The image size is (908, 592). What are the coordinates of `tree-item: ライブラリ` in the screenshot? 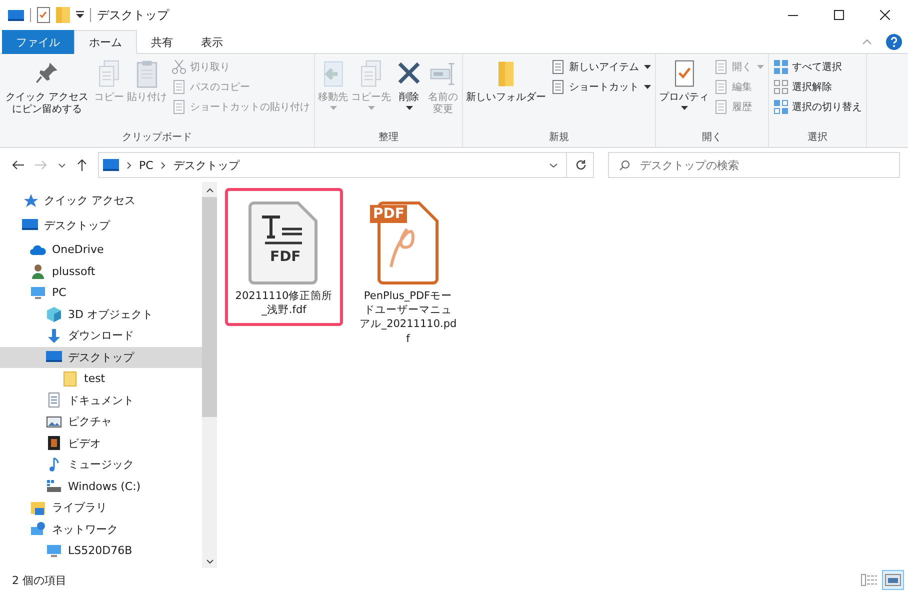 It's located at (101, 507).